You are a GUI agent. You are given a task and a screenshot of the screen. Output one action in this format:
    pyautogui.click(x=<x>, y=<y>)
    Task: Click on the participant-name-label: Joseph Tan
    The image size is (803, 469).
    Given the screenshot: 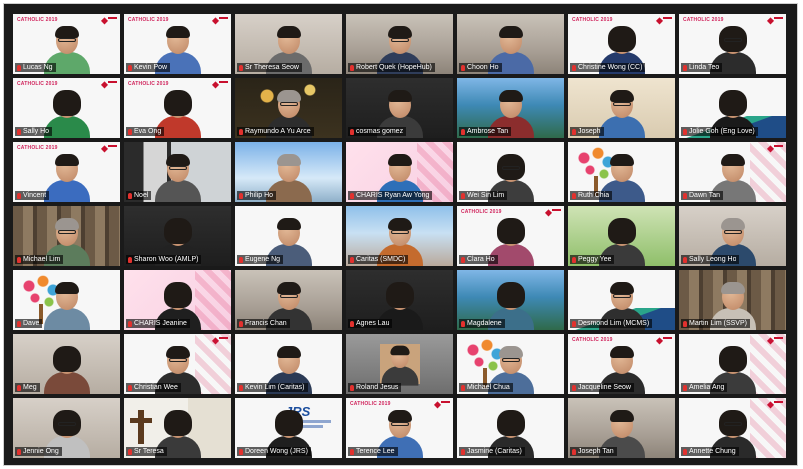 What is the action you would take?
    pyautogui.click(x=593, y=451)
    